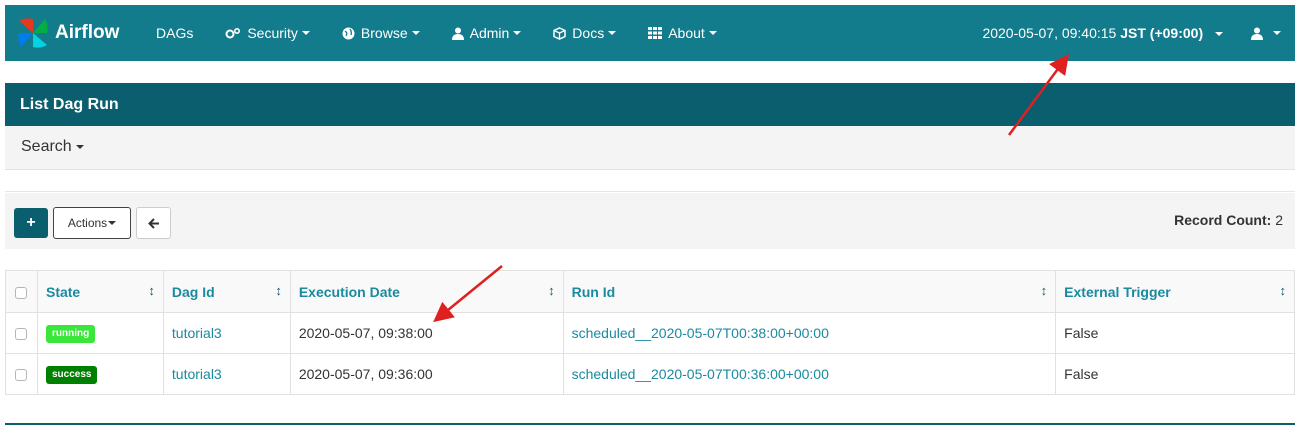 This screenshot has height=429, width=1300. I want to click on grid-icon, so click(655, 33).